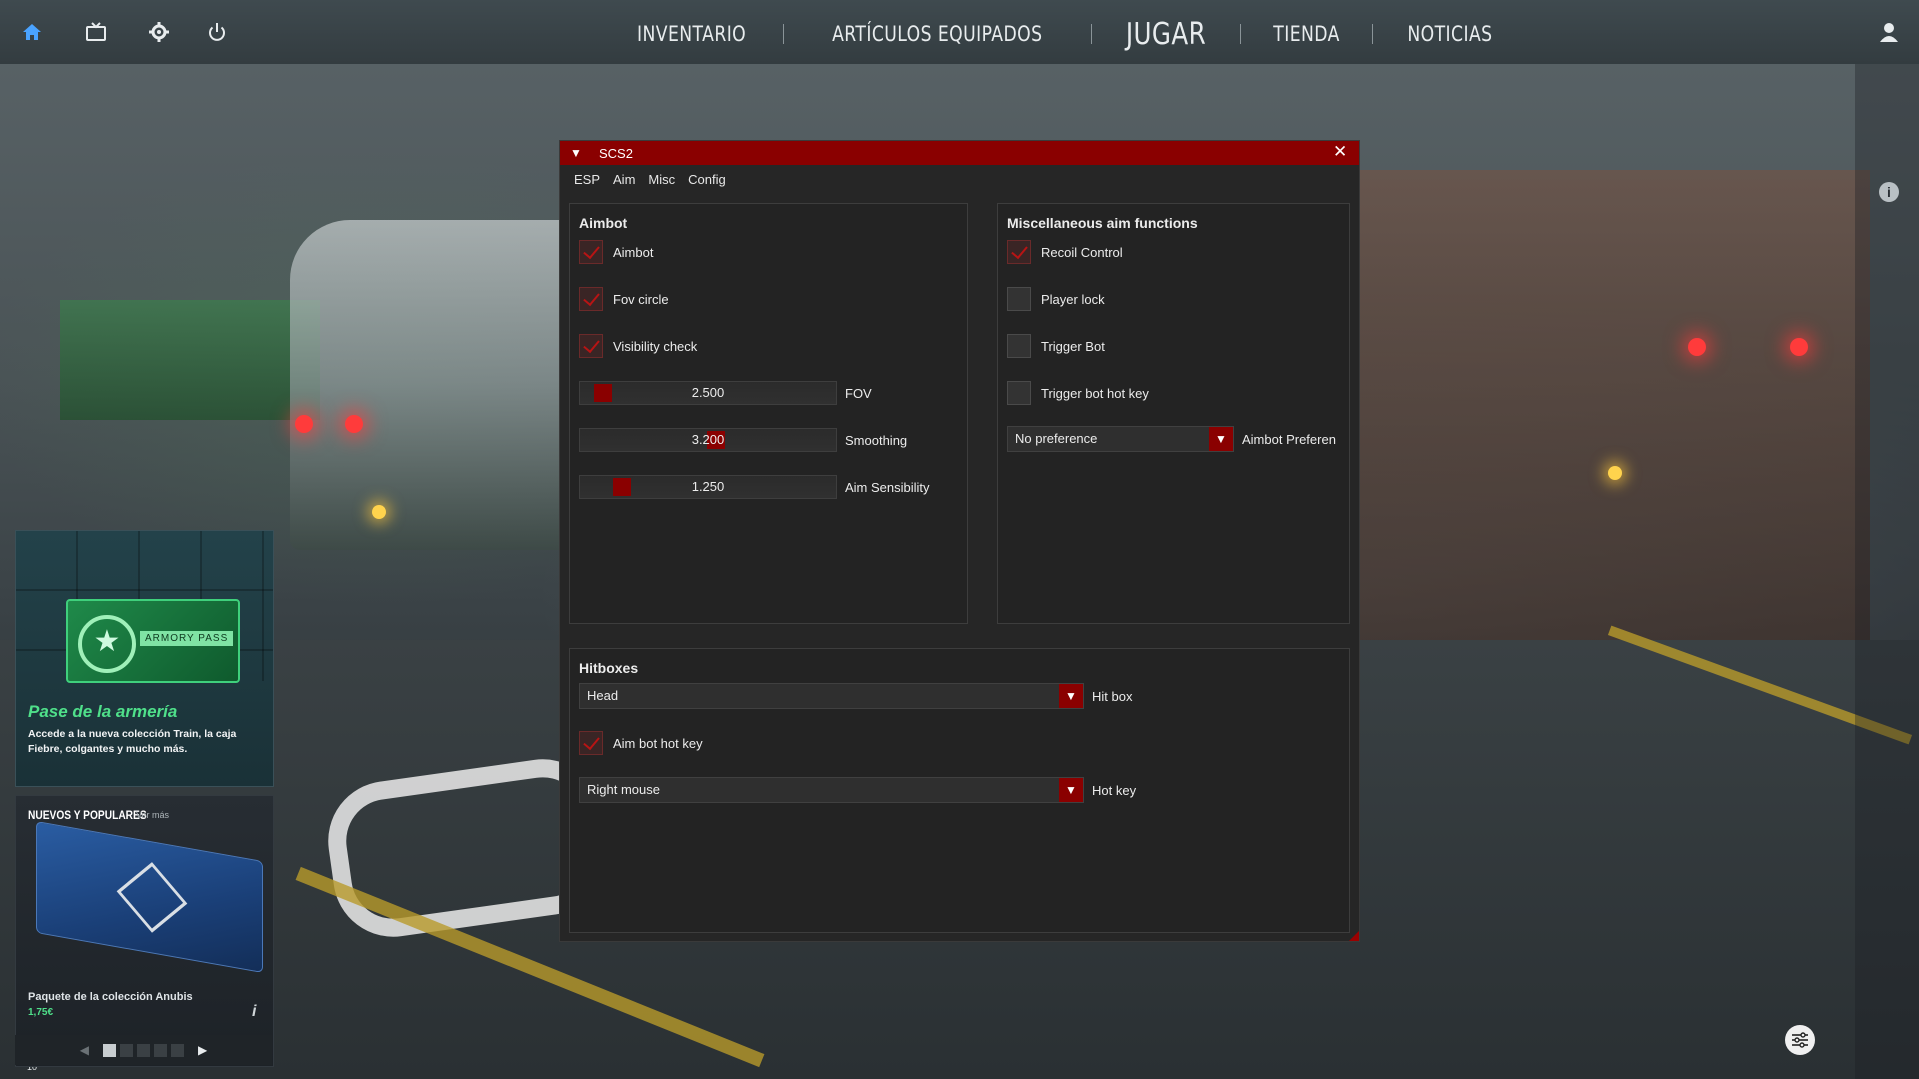 The height and width of the screenshot is (1079, 1919). What do you see at coordinates (591, 252) in the screenshot?
I see `aimbot-checkbox` at bounding box center [591, 252].